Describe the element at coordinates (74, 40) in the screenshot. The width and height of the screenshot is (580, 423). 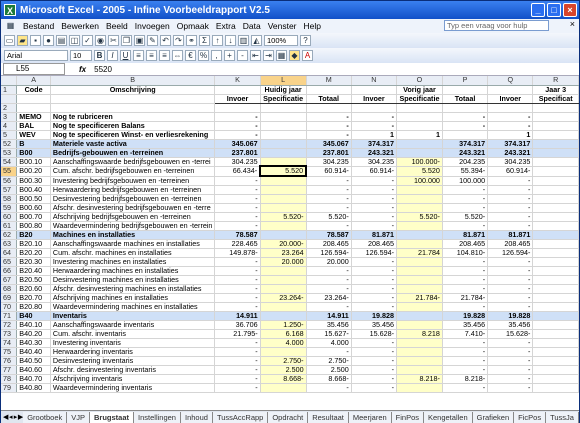
I see `print-preview-icon: ◫` at that location.